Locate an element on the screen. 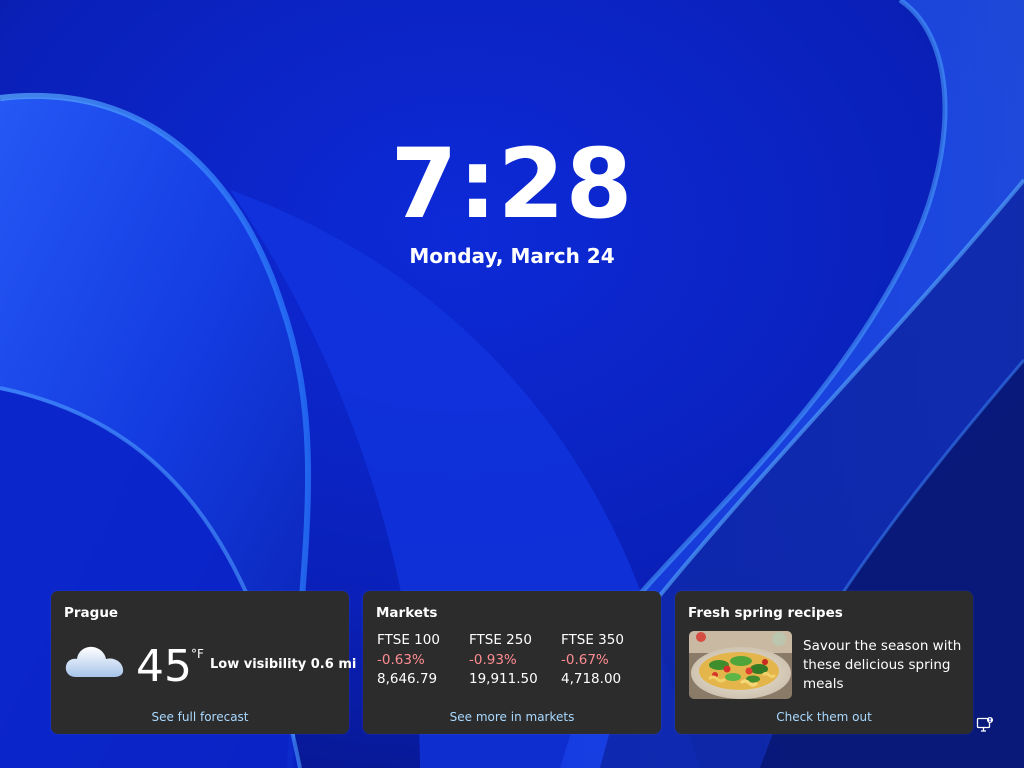  weather-location: Prague is located at coordinates (91, 613).